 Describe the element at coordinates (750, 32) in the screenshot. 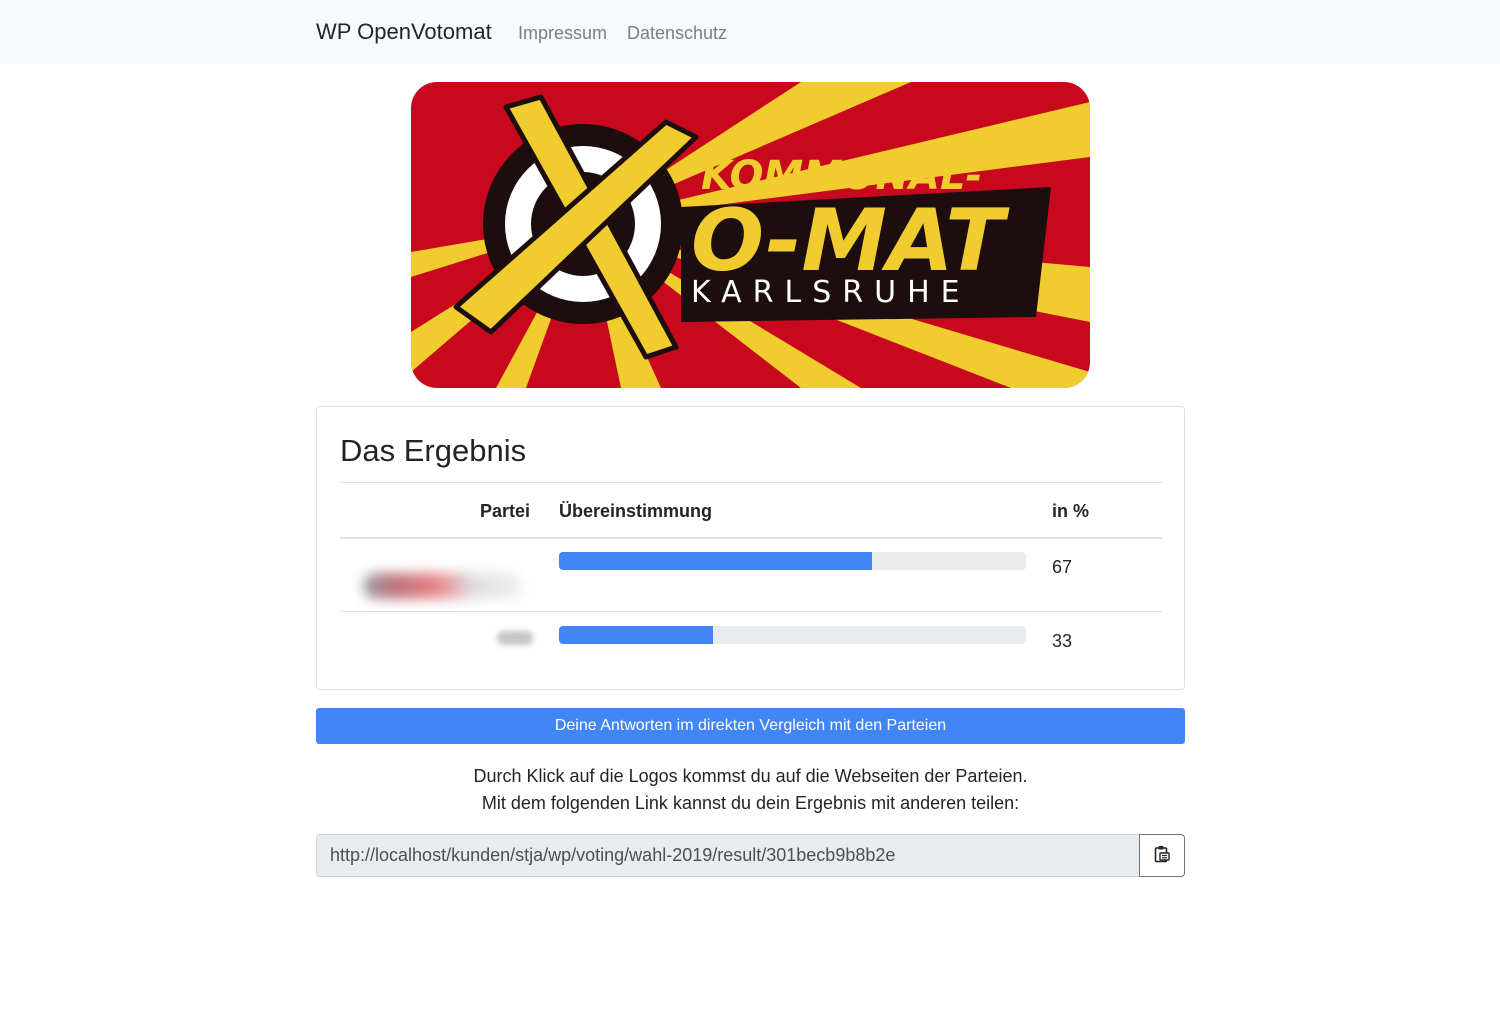

I see `navbar: WP OpenVotomat Impressum Datenschutz` at that location.